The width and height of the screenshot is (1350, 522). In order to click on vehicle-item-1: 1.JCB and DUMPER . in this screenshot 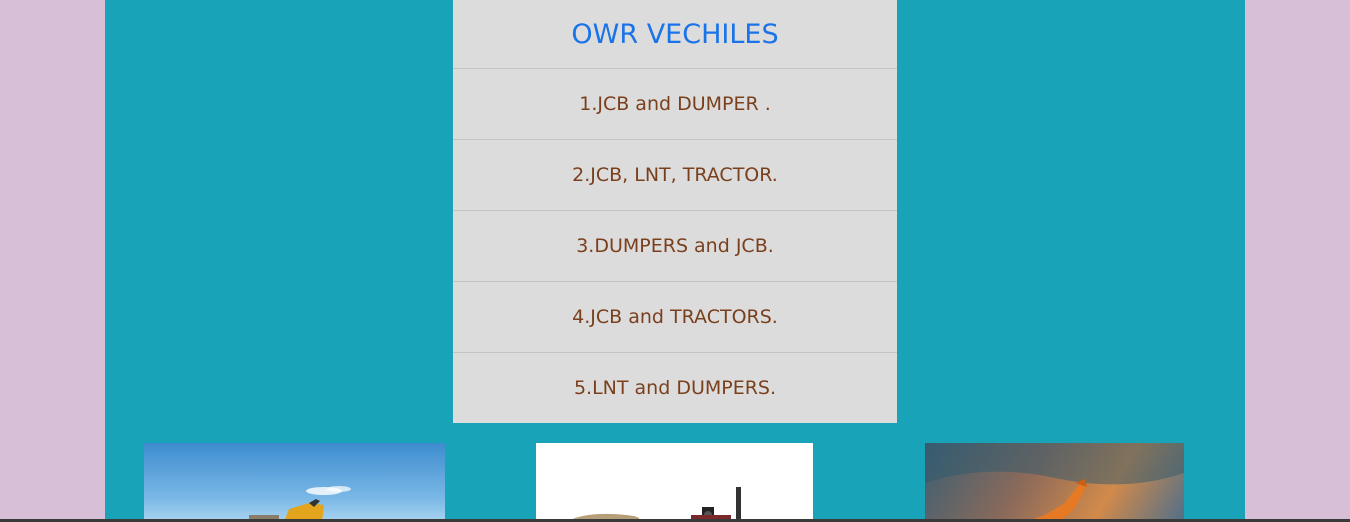, I will do `click(675, 104)`.